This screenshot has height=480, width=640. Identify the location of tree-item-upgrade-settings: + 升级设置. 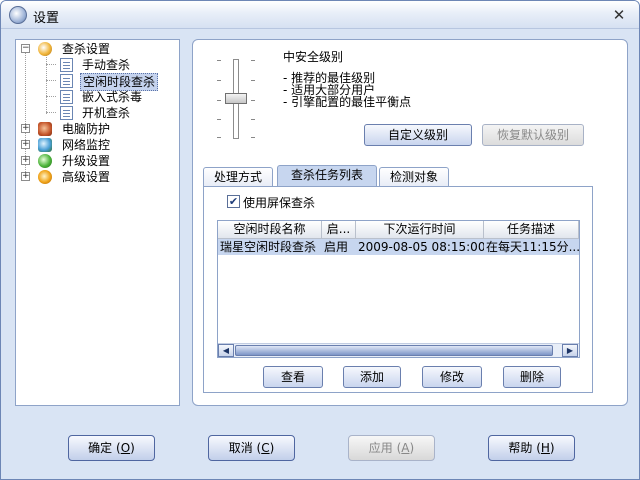
(95, 161).